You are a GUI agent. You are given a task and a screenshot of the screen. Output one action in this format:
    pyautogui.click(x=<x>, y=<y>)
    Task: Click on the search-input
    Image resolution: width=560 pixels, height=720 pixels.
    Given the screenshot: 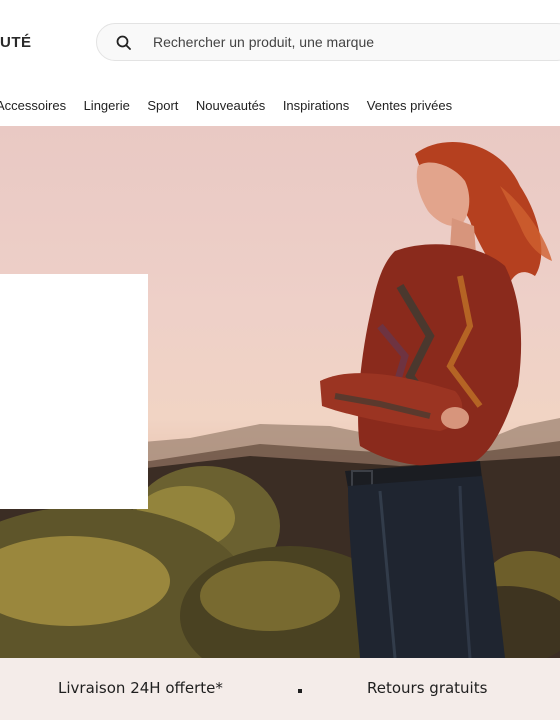 What is the action you would take?
    pyautogui.click(x=353, y=42)
    